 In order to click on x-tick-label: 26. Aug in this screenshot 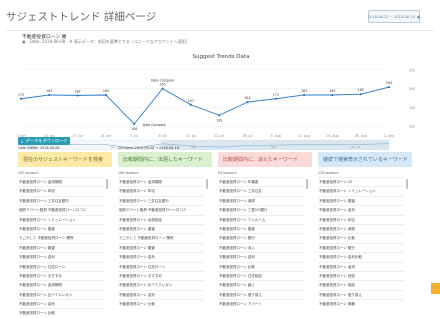, I will do `click(361, 136)`.